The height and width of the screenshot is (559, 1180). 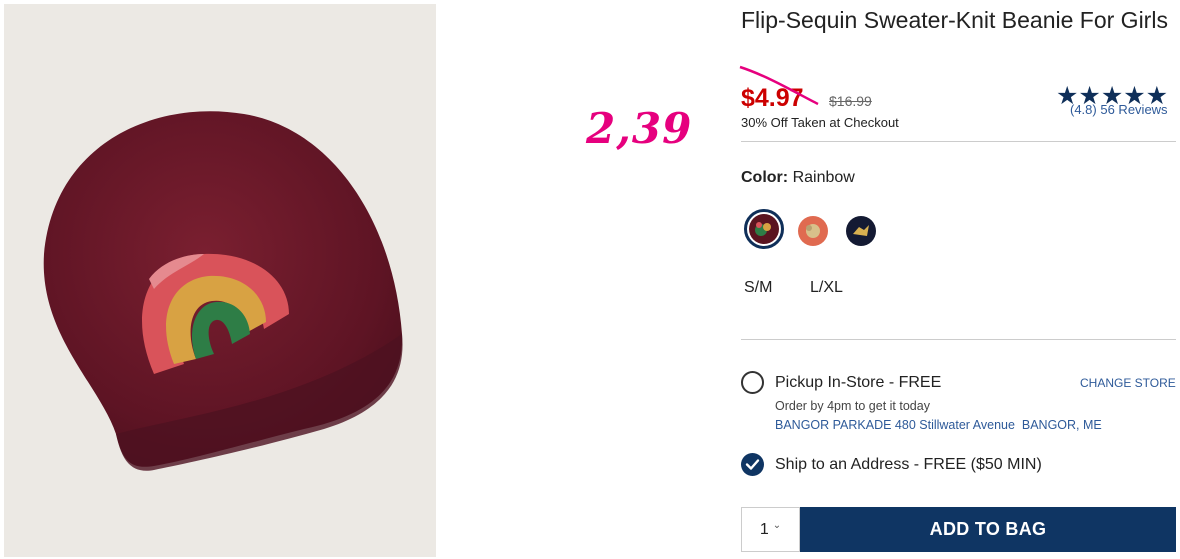 I want to click on ship-radio, so click(x=752, y=464).